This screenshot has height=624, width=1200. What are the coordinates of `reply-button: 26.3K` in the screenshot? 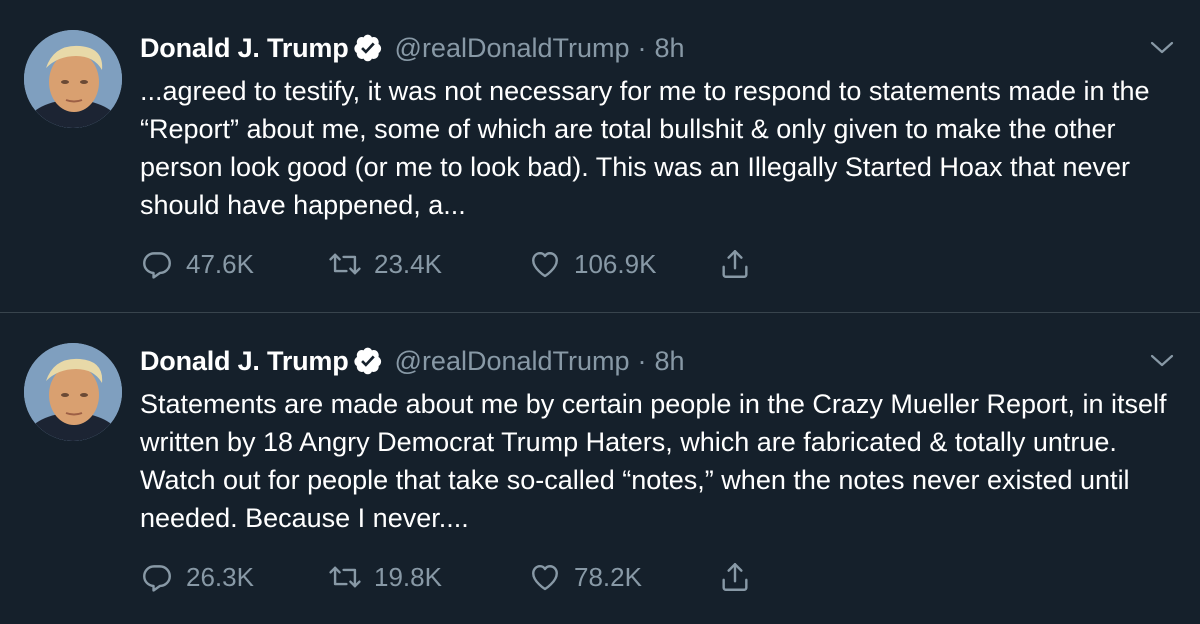 It's located at (234, 577).